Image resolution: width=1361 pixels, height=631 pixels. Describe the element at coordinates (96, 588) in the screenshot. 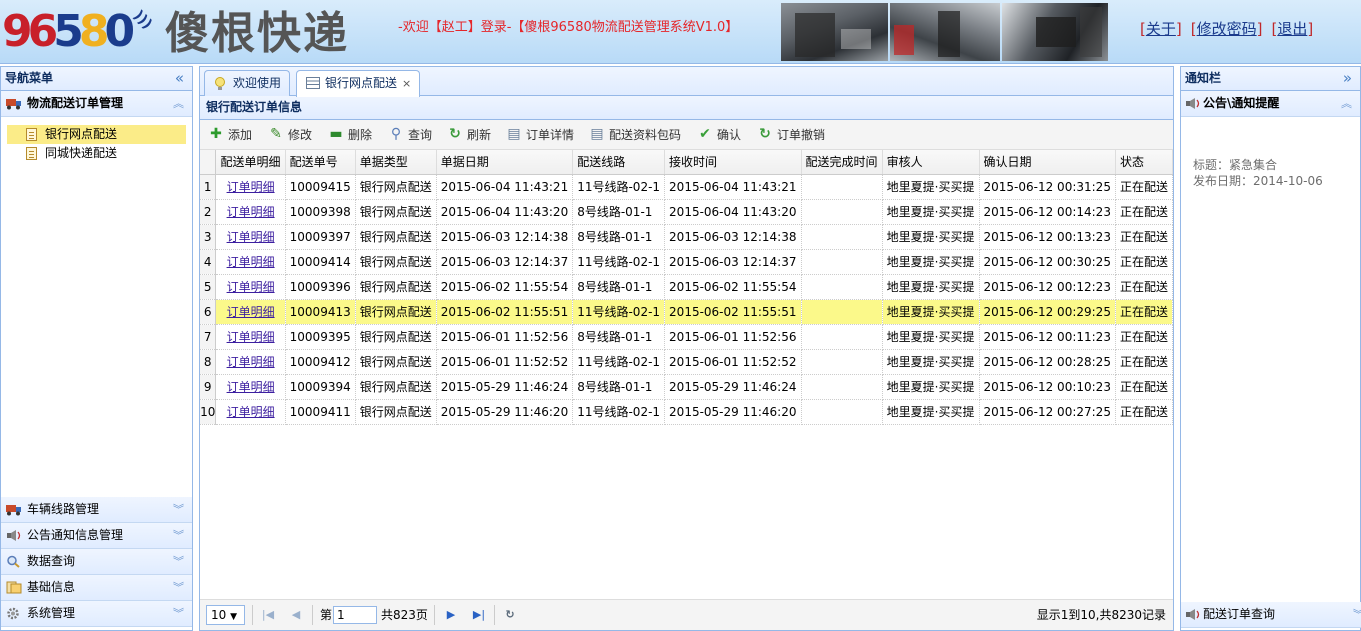

I see `section-basic-info: 基础信息 ︾` at that location.